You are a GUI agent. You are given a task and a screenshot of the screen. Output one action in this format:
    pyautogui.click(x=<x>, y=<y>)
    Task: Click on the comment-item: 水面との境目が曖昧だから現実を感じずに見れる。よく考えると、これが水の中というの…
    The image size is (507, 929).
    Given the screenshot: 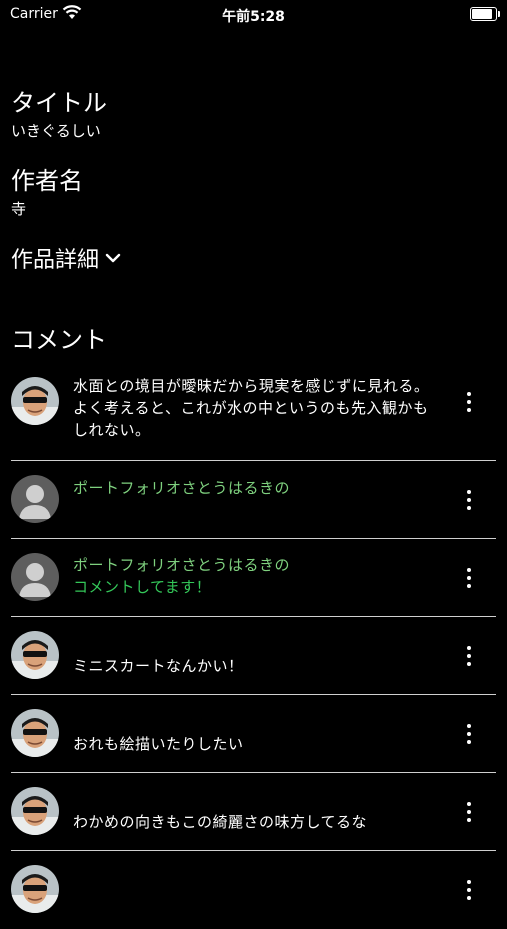 What is the action you would take?
    pyautogui.click(x=253, y=411)
    